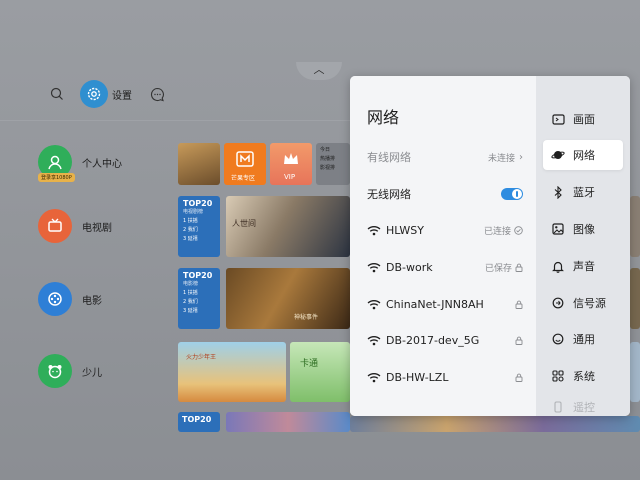 The height and width of the screenshot is (480, 640). What do you see at coordinates (180, 120) in the screenshot?
I see `topbar-divider` at bounding box center [180, 120].